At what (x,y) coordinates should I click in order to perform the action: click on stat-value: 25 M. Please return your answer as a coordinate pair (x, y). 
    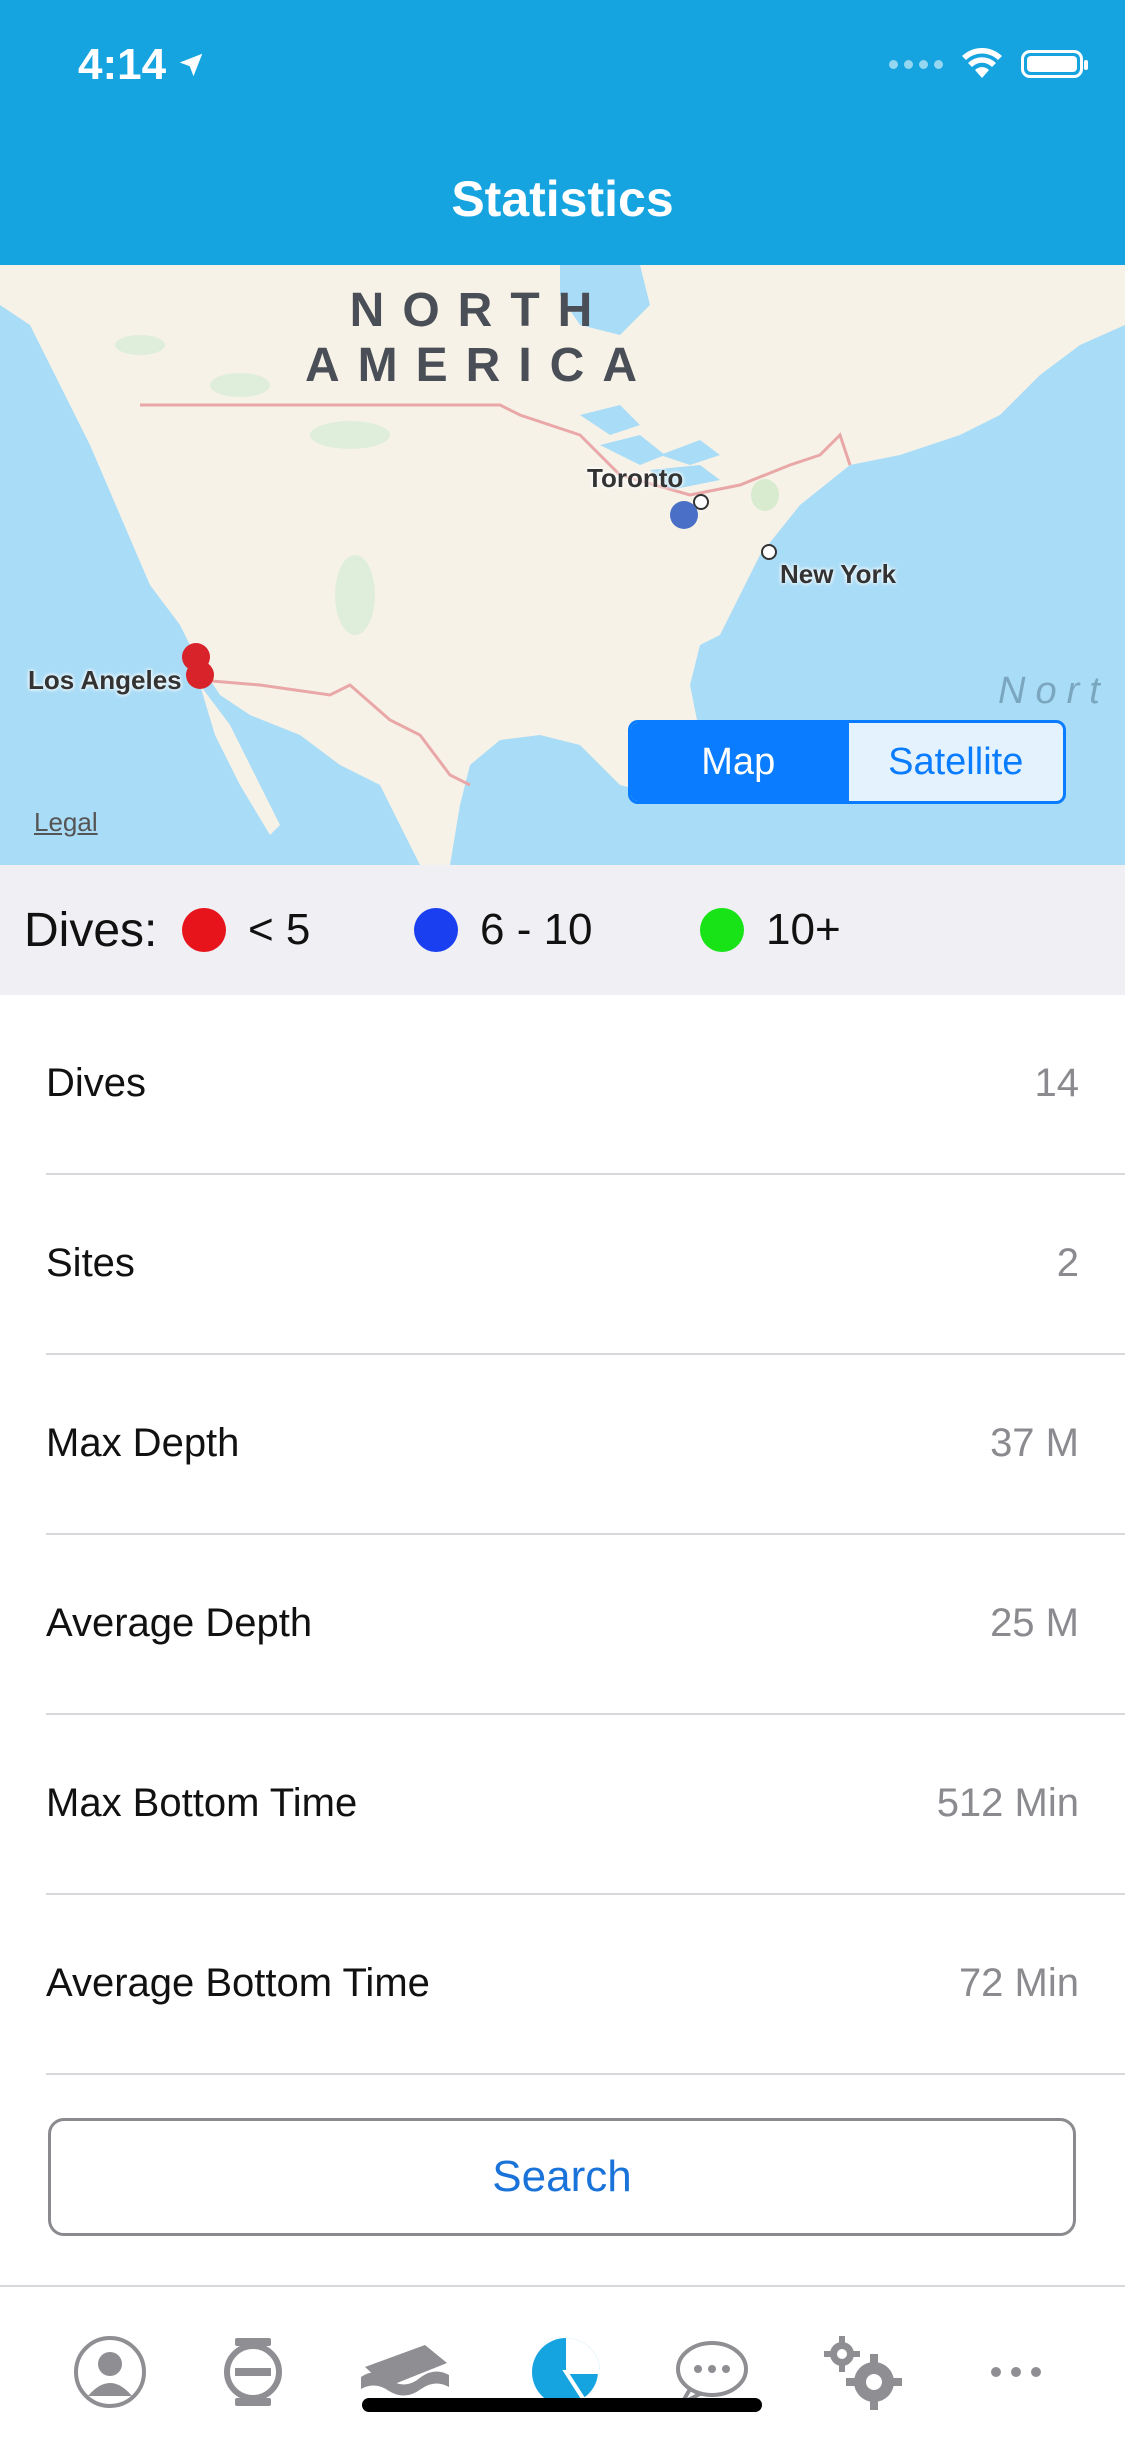
    Looking at the image, I should click on (1034, 1623).